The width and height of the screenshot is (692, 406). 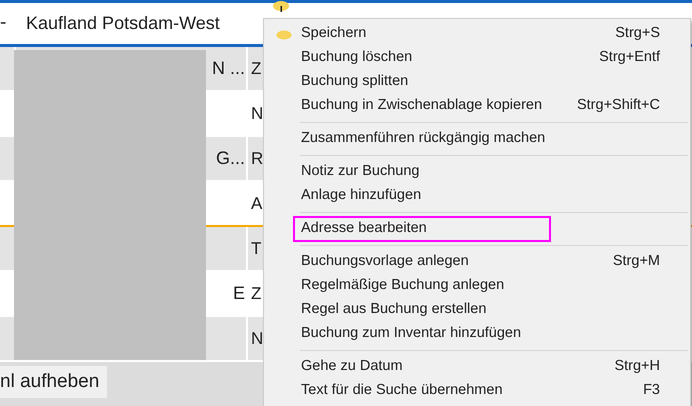 I want to click on menu-item: Buchung in Zwischenablage kopieren Strg+Shift+C, so click(x=477, y=106).